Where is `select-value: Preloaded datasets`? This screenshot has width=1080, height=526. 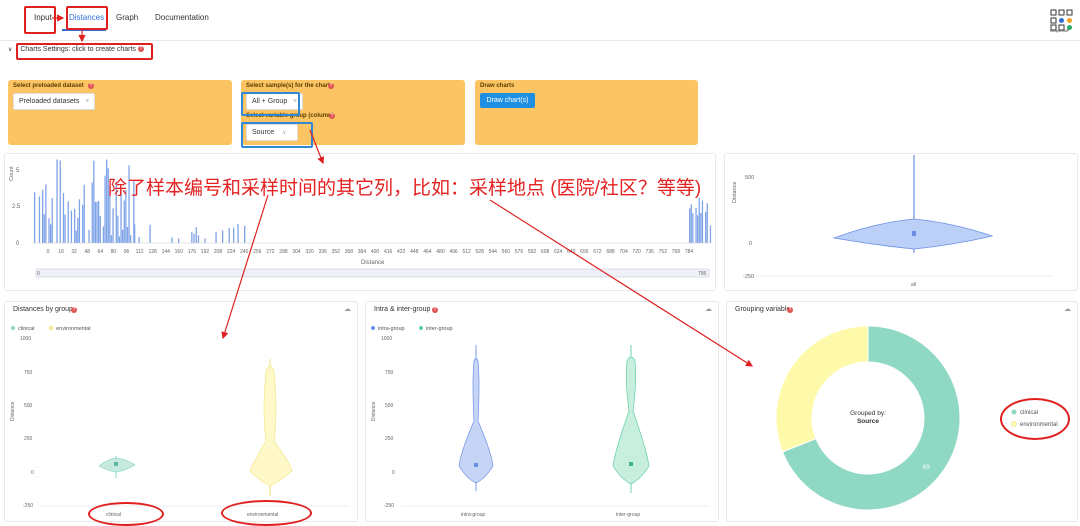
select-value: Preloaded datasets is located at coordinates (49, 101).